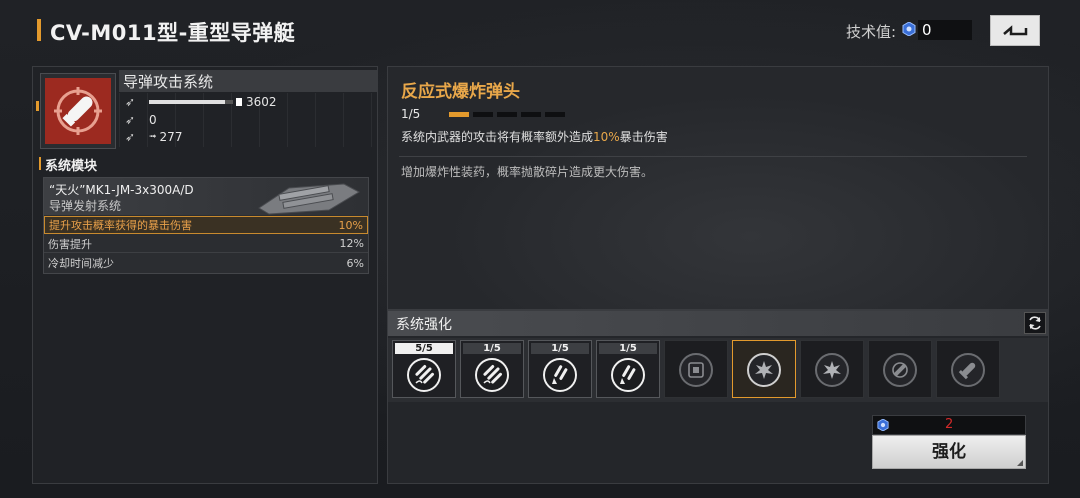 Image resolution: width=1080 pixels, height=498 pixels. I want to click on module-stat-value: 6%, so click(355, 263).